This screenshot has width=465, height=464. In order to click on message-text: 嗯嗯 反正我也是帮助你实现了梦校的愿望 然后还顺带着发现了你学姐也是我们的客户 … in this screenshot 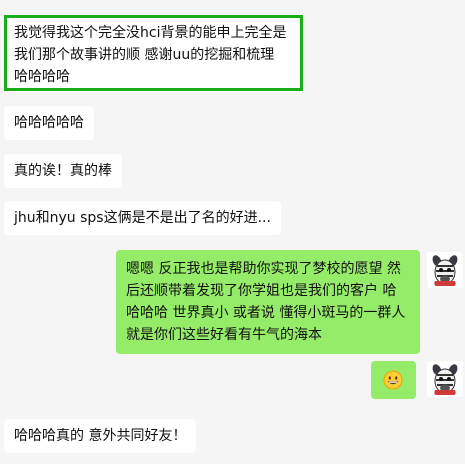, I will do `click(266, 302)`.